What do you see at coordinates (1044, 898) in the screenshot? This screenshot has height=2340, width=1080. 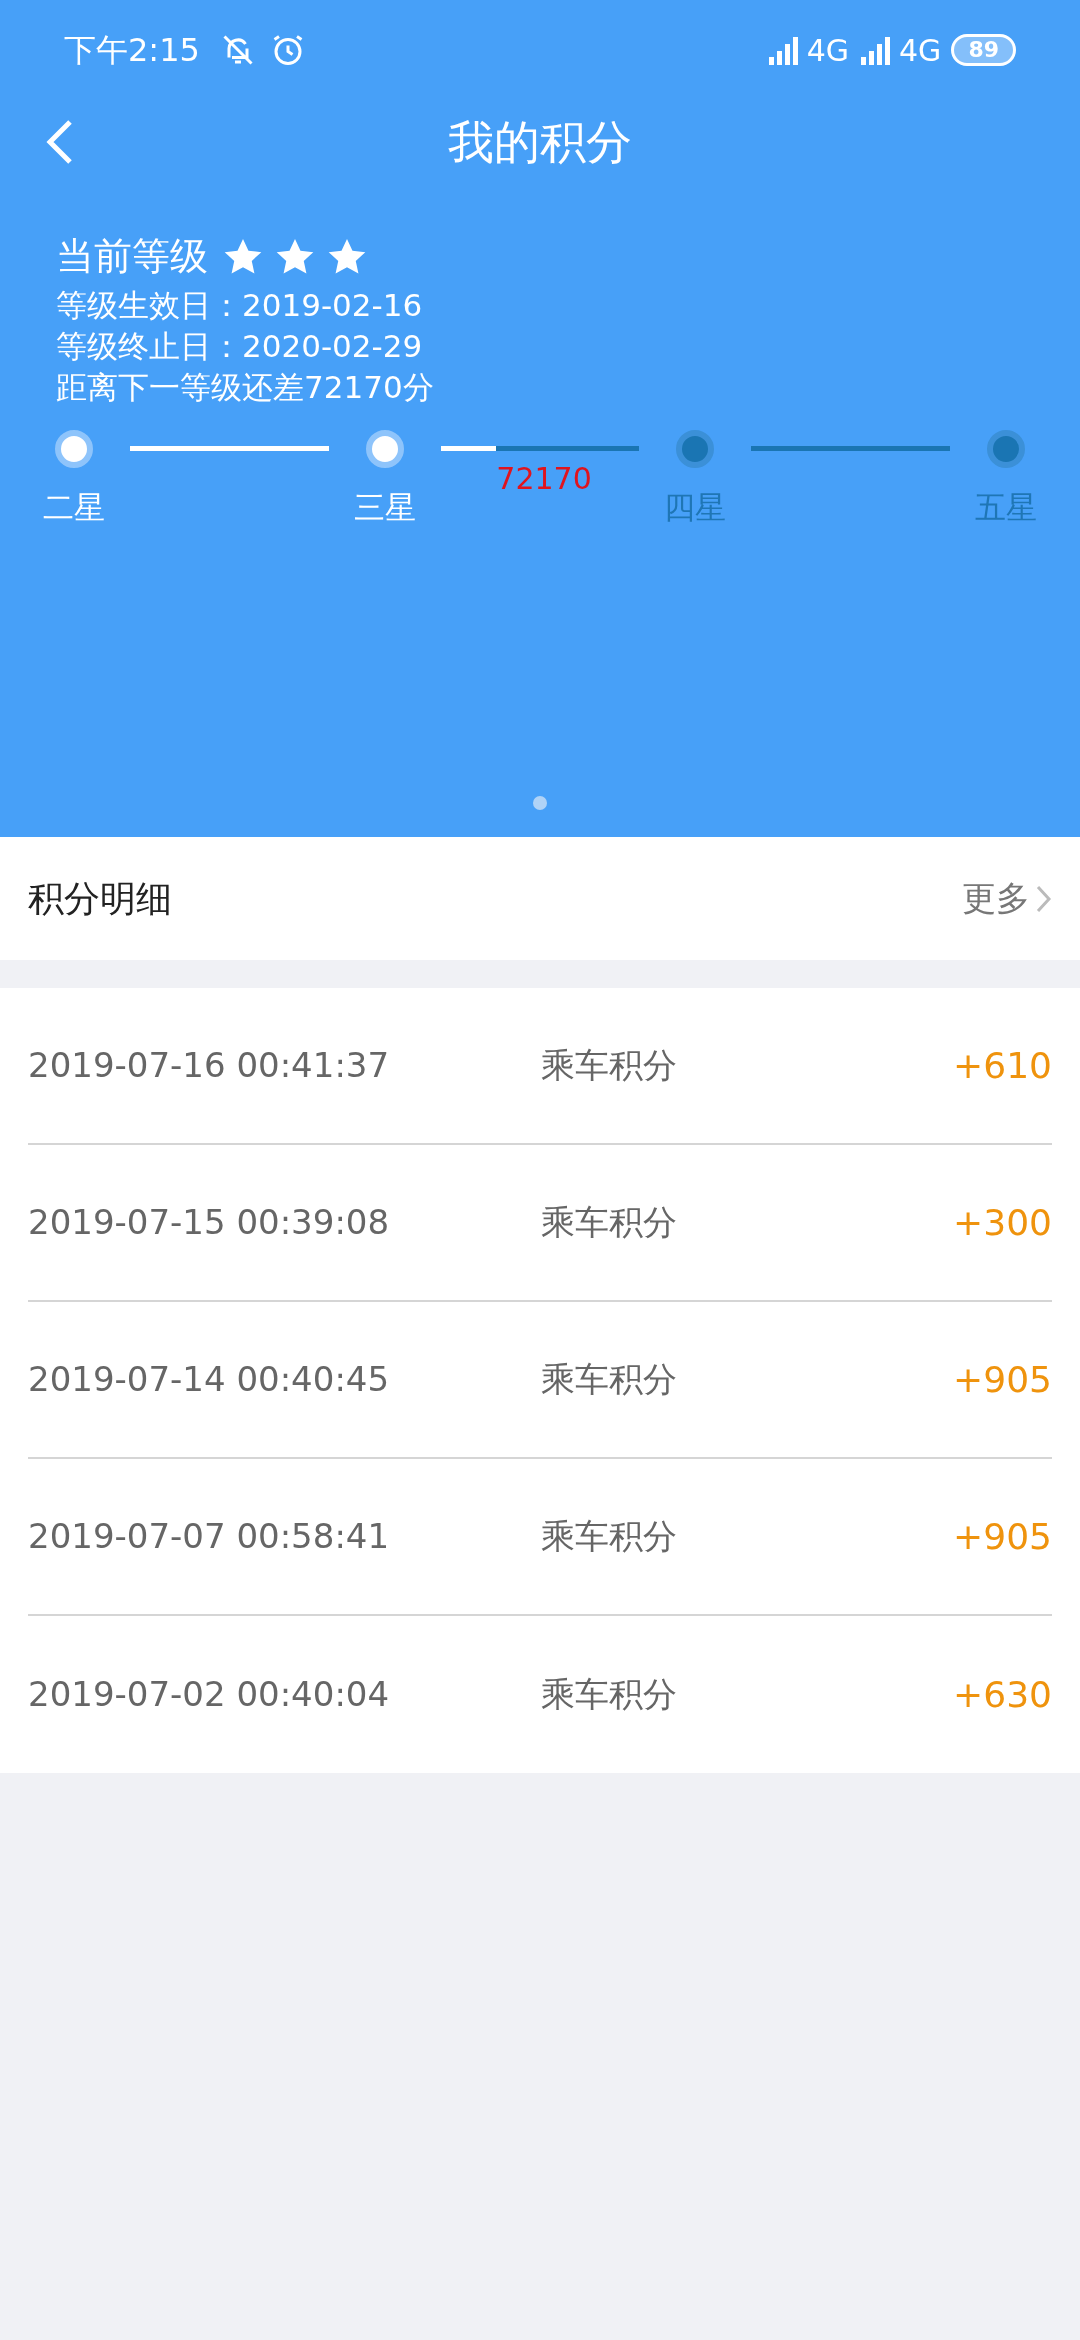 I see `chevron-icon` at bounding box center [1044, 898].